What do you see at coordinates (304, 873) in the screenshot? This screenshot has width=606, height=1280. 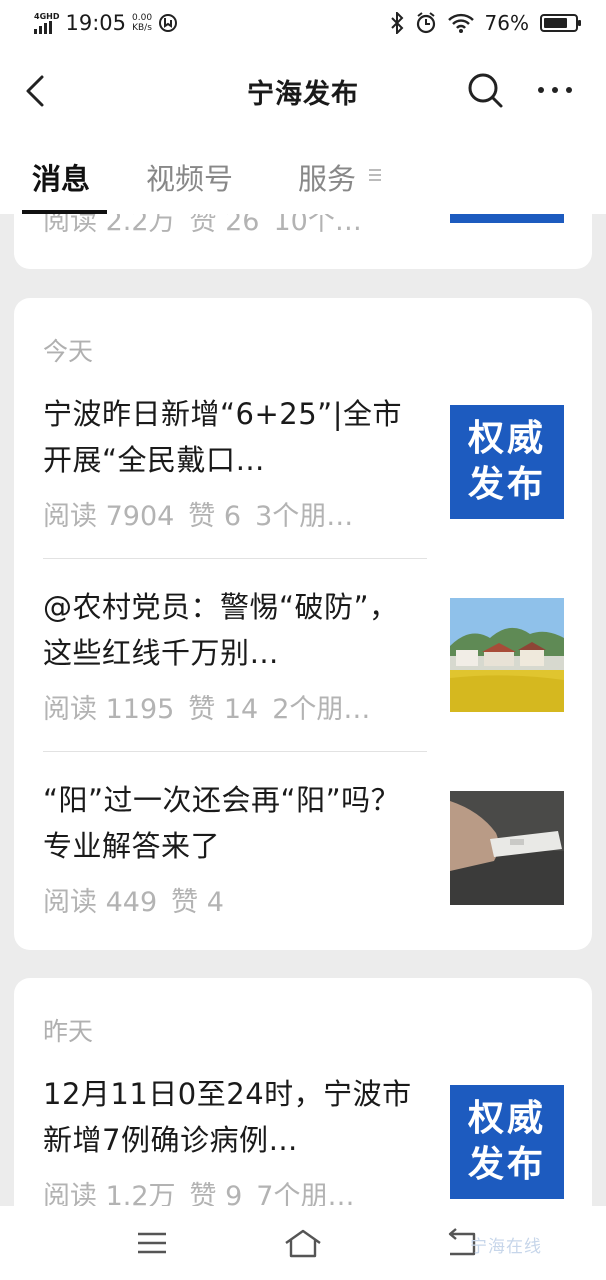 I see `article-item: “阳”过一次还会再“阳”吗？专业解答来了 阅读 449 赞 4` at bounding box center [304, 873].